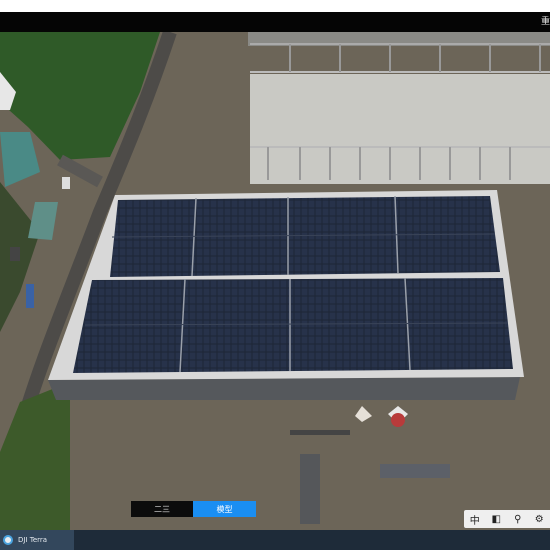 The height and width of the screenshot is (550, 550). What do you see at coordinates (284, 388) in the screenshot?
I see `warehouse-wall` at bounding box center [284, 388].